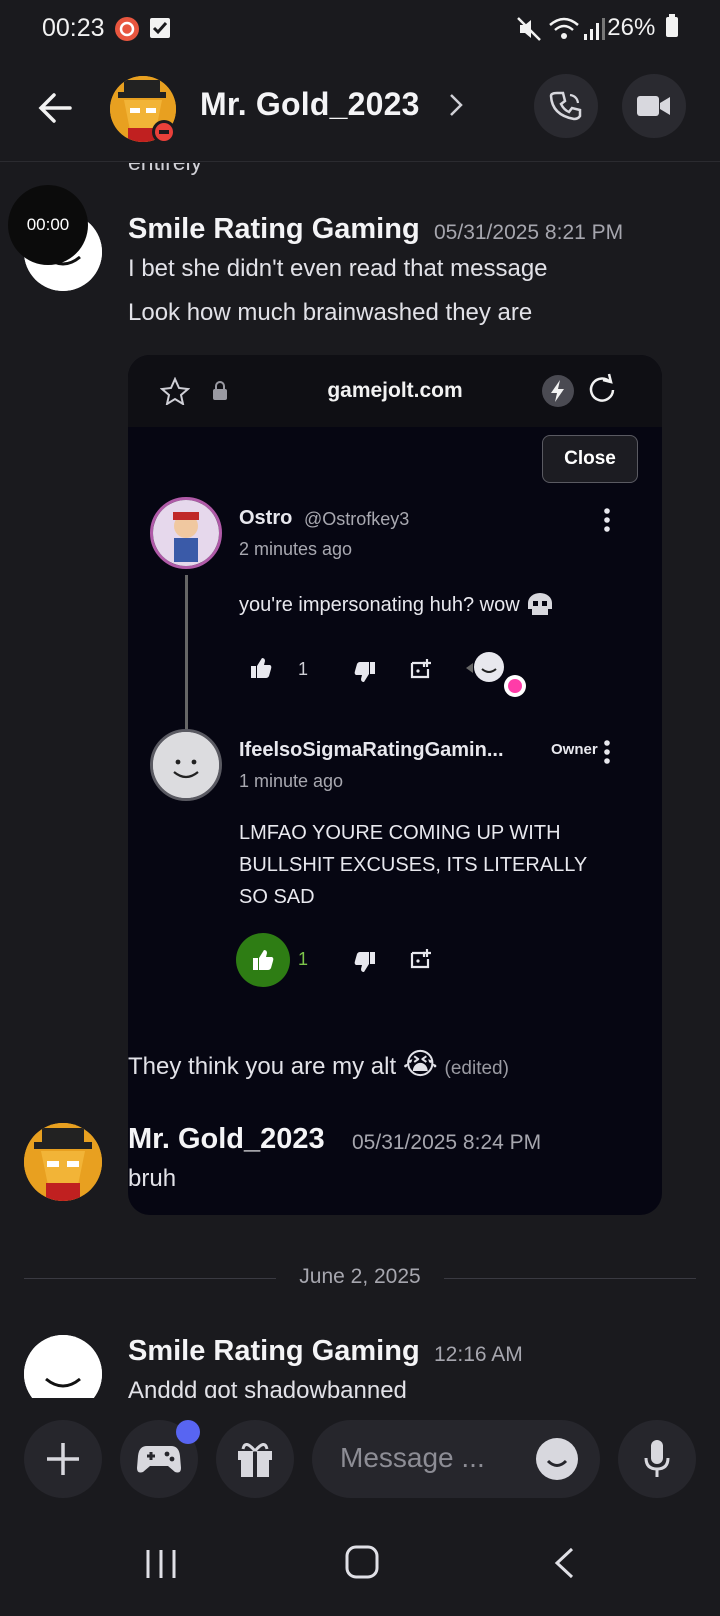 This screenshot has width=720, height=1616. Describe the element at coordinates (564, 31) in the screenshot. I see `wifi-icon` at that location.